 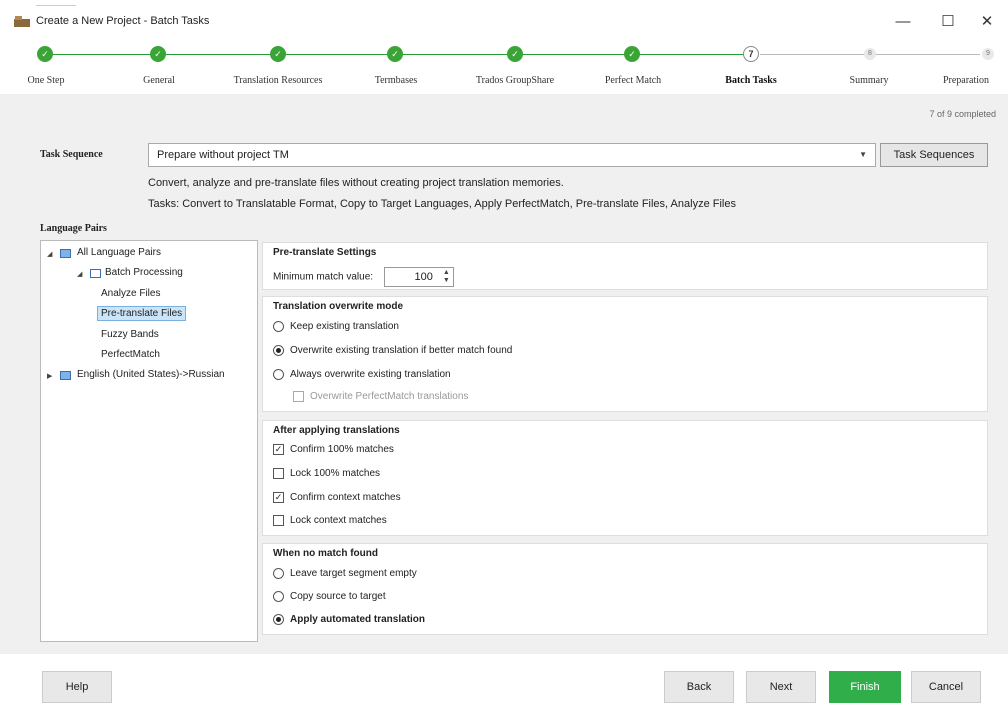 I want to click on radio-copy-source: Copy source to target, so click(x=329, y=596).